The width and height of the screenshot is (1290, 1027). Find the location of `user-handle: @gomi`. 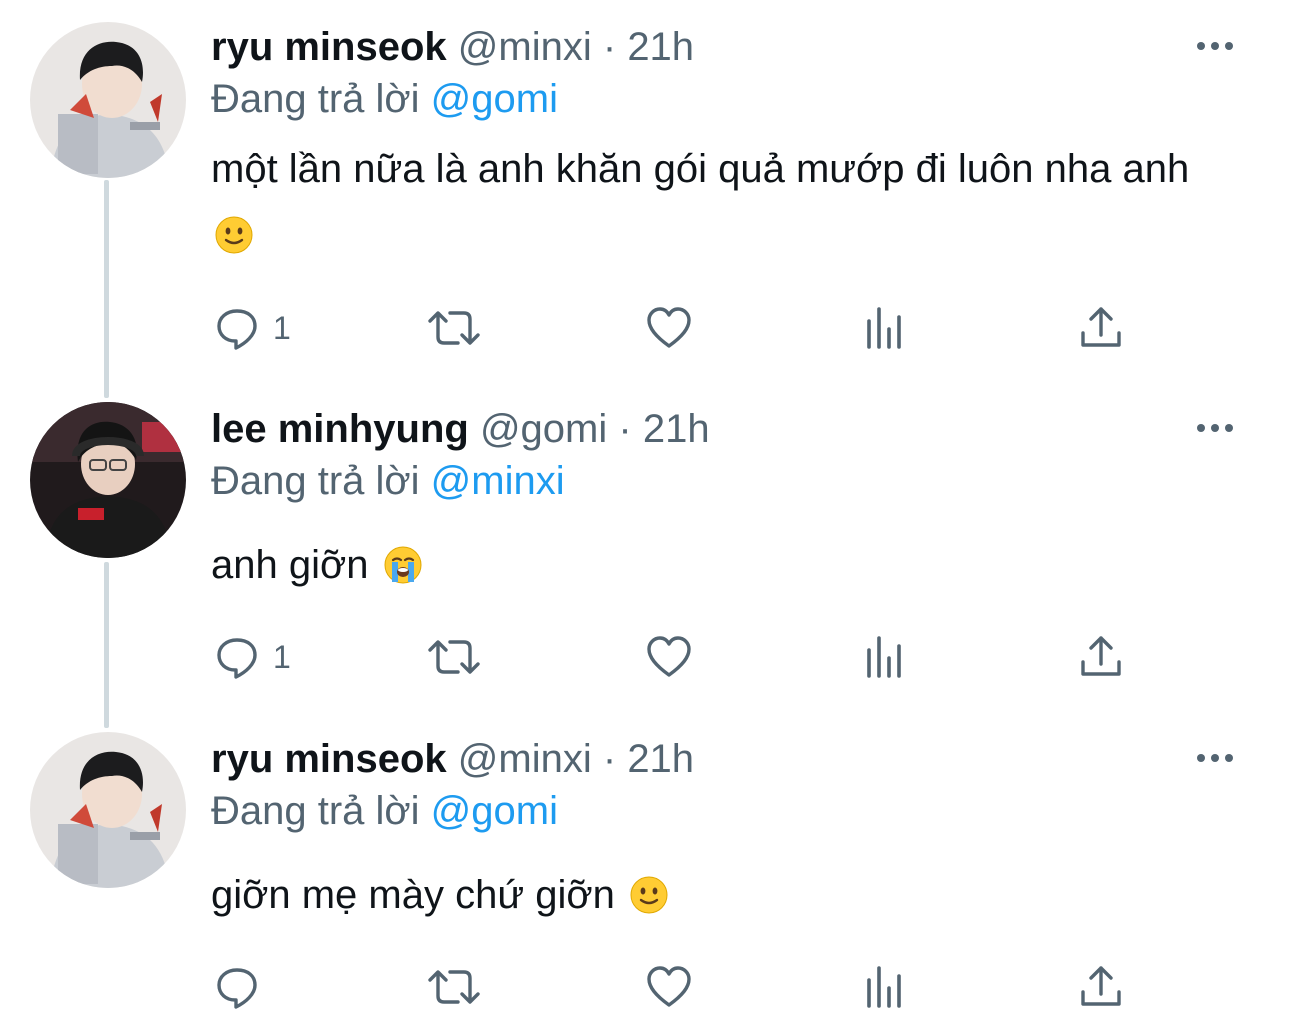

user-handle: @gomi is located at coordinates (543, 429).